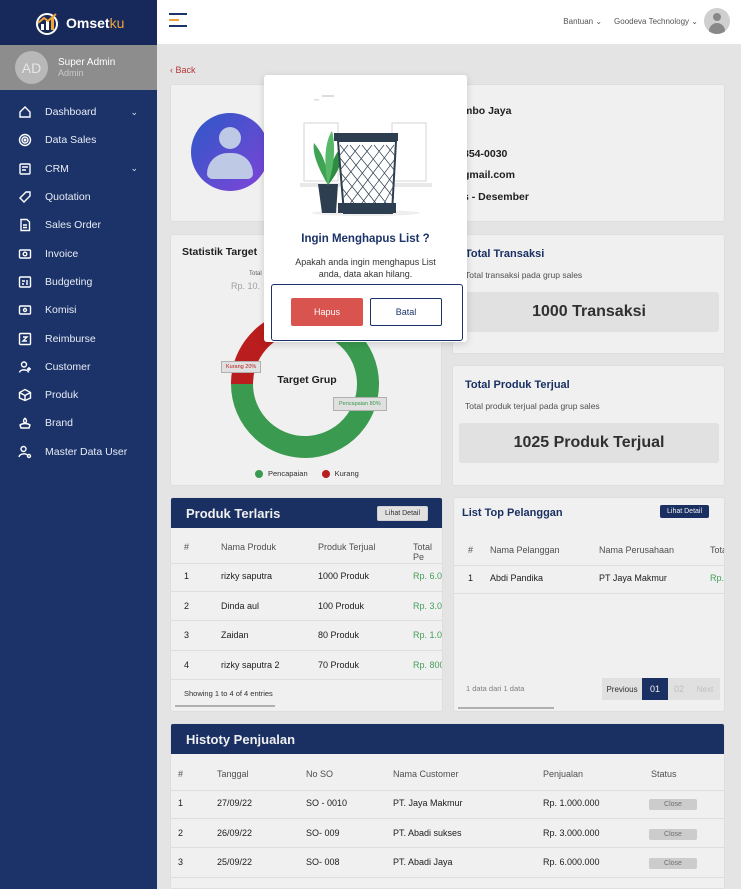 This screenshot has height=889, width=741. What do you see at coordinates (78, 310) in the screenshot?
I see `sidebar-item-komisi: Komisi` at bounding box center [78, 310].